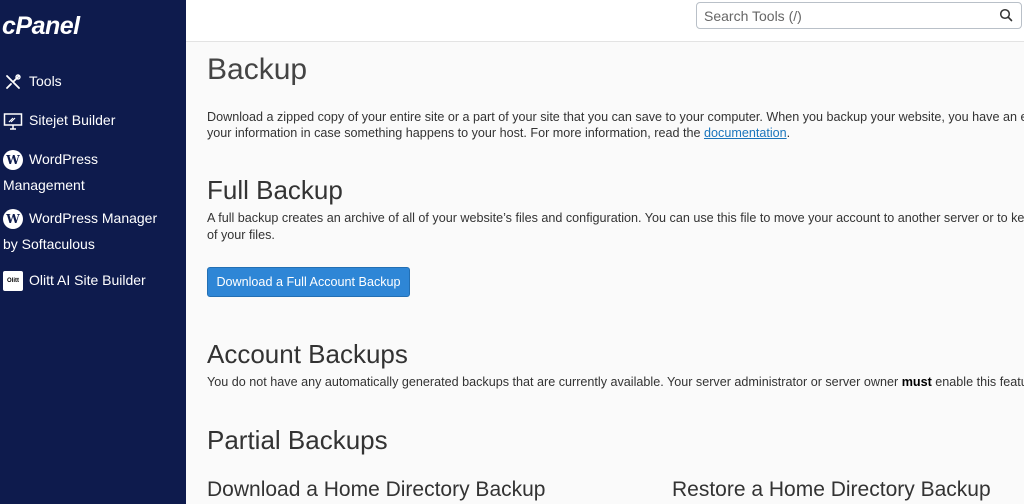 The image size is (1024, 504). What do you see at coordinates (745, 133) in the screenshot?
I see `documentation-link: documentation` at bounding box center [745, 133].